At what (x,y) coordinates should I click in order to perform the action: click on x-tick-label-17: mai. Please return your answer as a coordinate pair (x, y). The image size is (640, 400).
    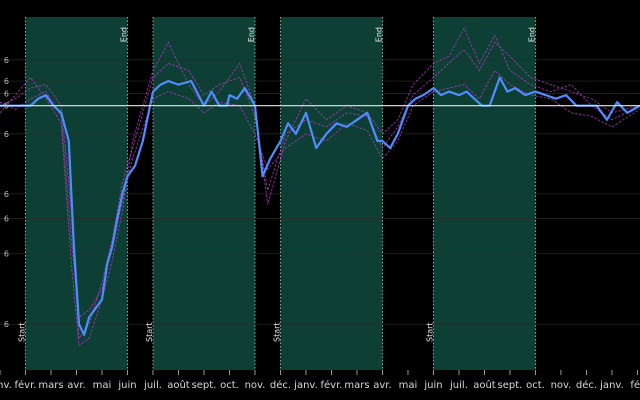
    Looking at the image, I should click on (408, 385).